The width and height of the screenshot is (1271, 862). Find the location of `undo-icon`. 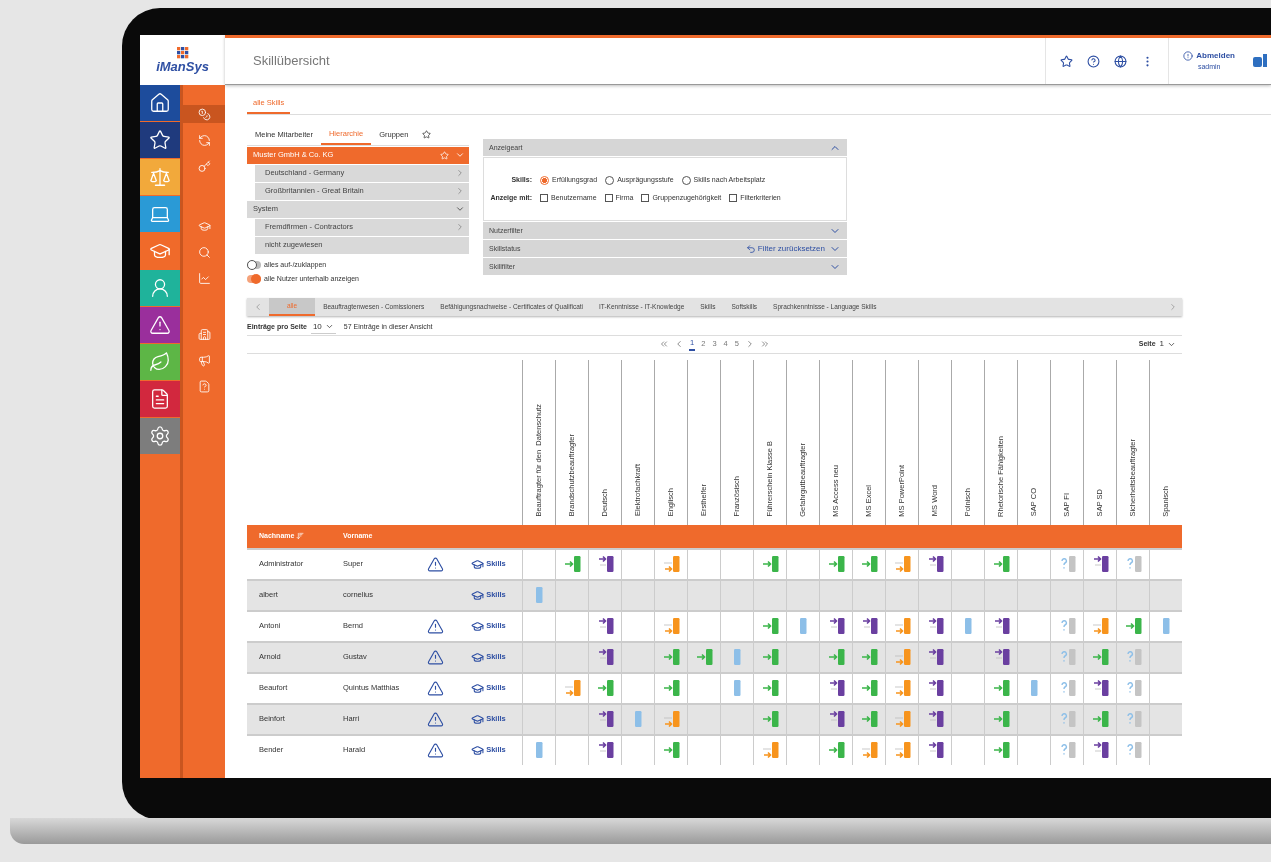

undo-icon is located at coordinates (750, 248).